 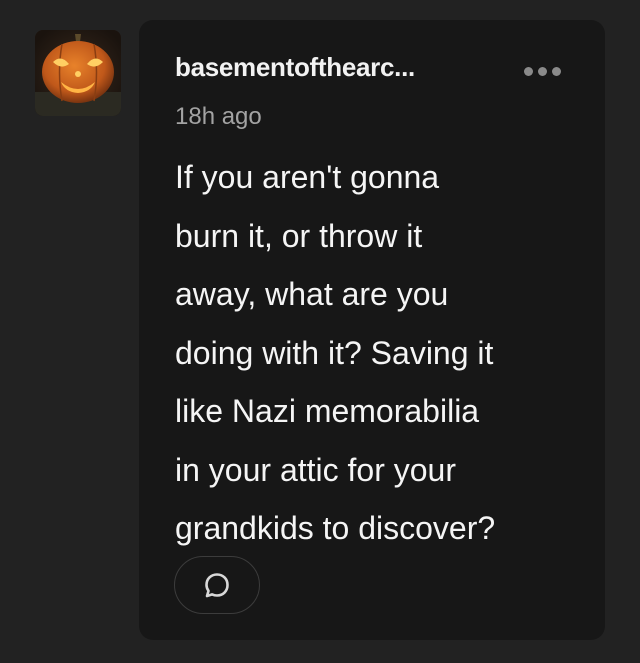 I want to click on post-body-line: If you aren't gonna, so click(x=307, y=177).